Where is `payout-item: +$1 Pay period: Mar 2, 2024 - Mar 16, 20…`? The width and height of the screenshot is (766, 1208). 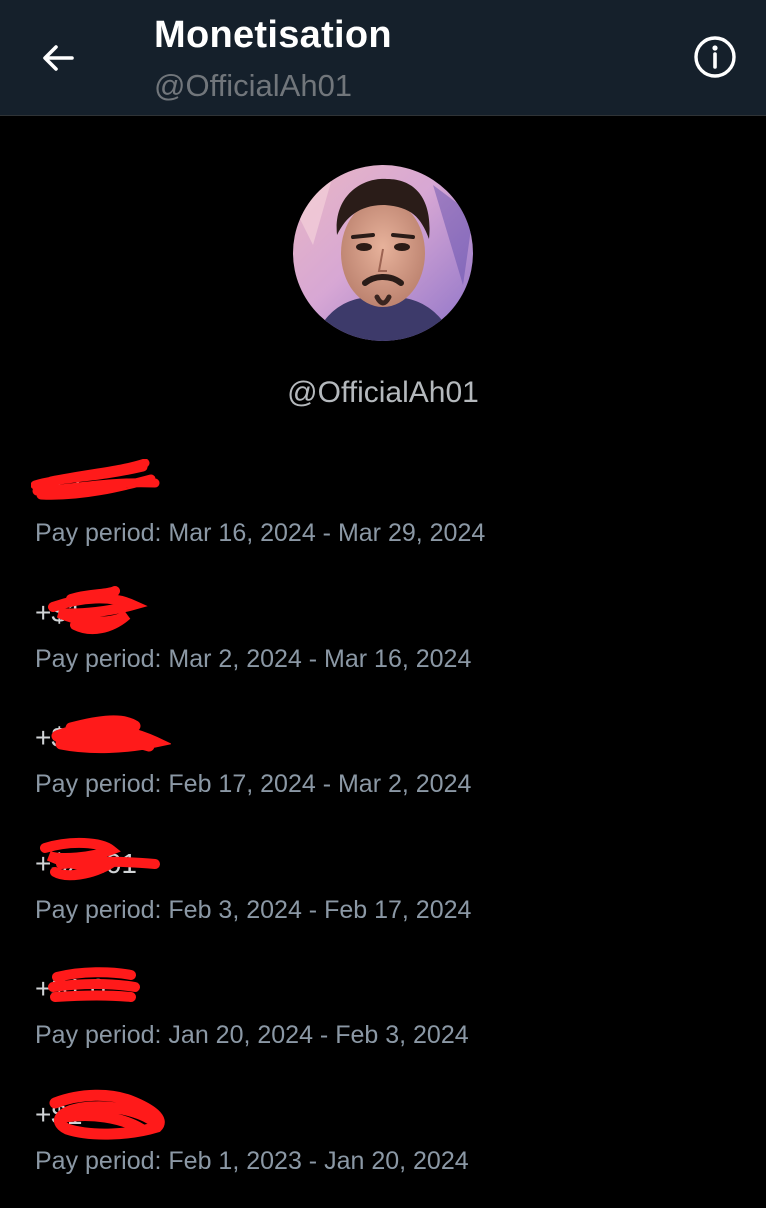 payout-item: +$1 Pay period: Mar 2, 2024 - Mar 16, 20… is located at coordinates (385, 644).